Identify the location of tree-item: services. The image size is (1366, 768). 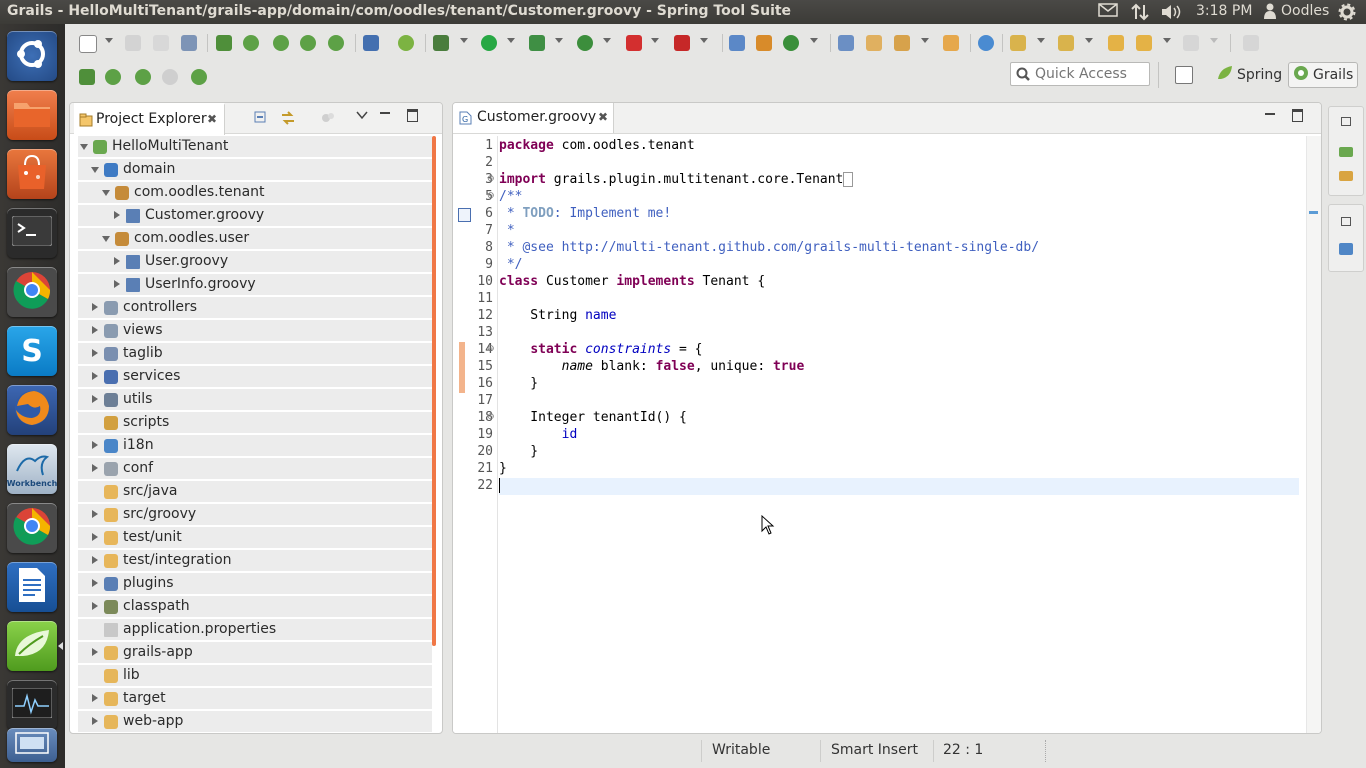
(255, 377).